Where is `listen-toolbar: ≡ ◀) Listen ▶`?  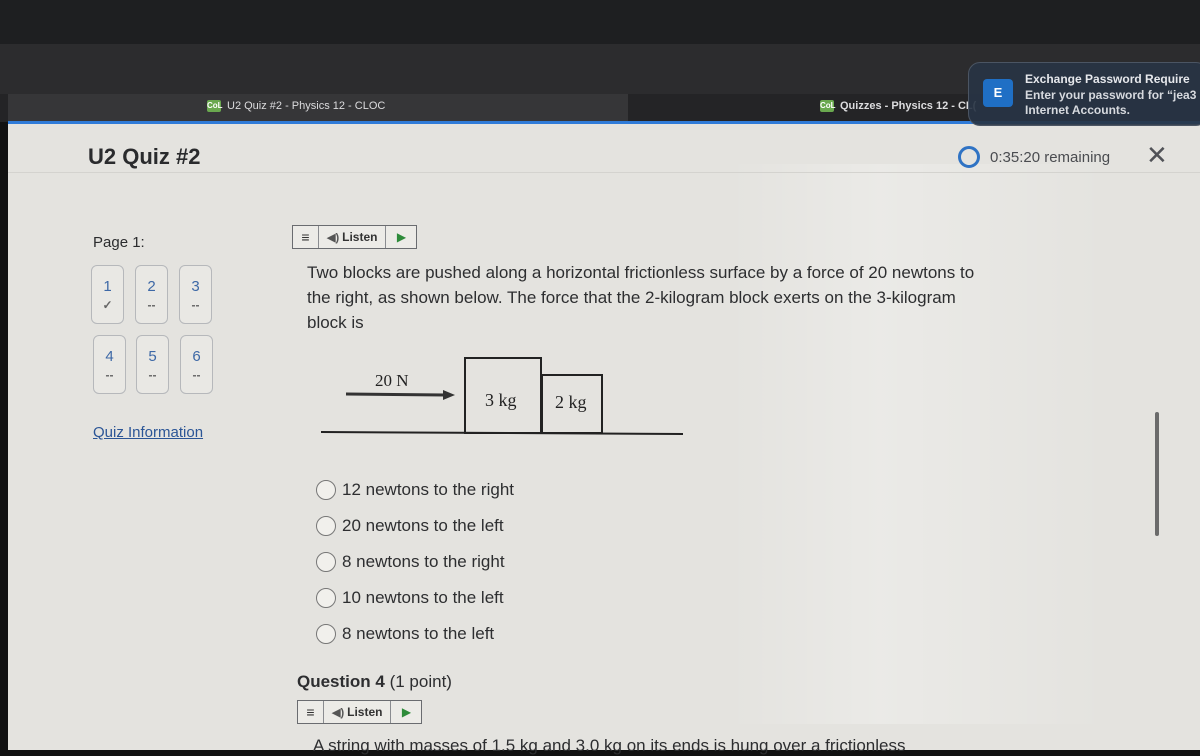
listen-toolbar: ≡ ◀) Listen ▶ is located at coordinates (355, 237).